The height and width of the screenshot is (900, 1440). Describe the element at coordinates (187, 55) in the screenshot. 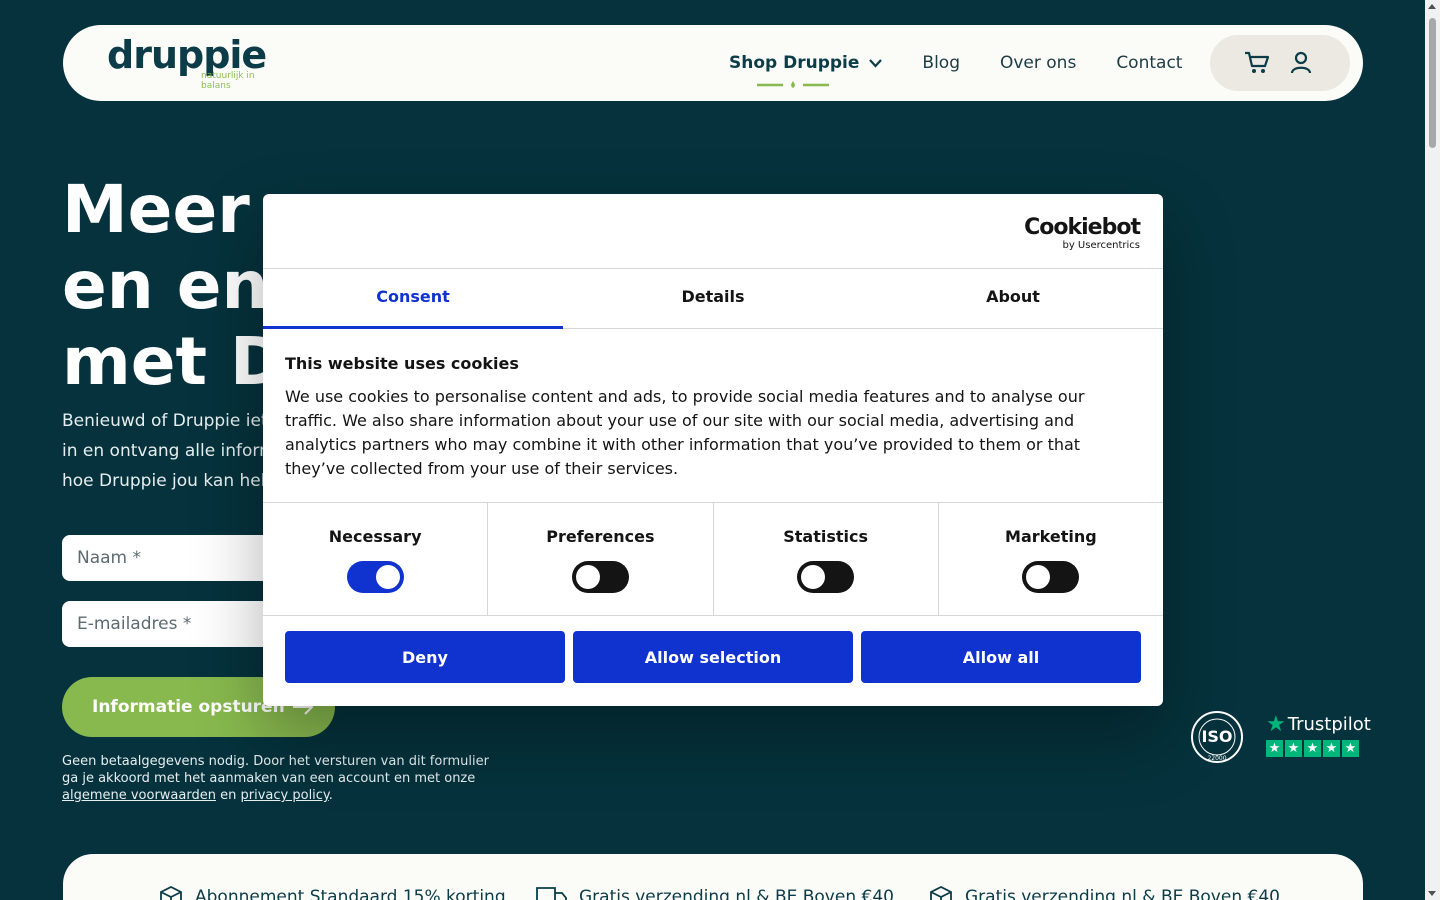

I see `logo-wordmark: druppie` at that location.